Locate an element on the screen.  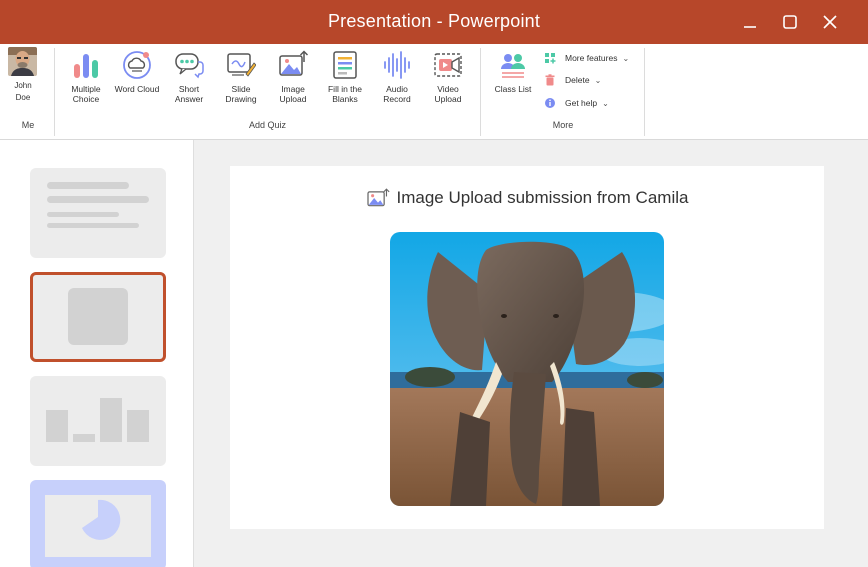
multiple-choice-button: Multiple Choice is located at coordinates (86, 78).